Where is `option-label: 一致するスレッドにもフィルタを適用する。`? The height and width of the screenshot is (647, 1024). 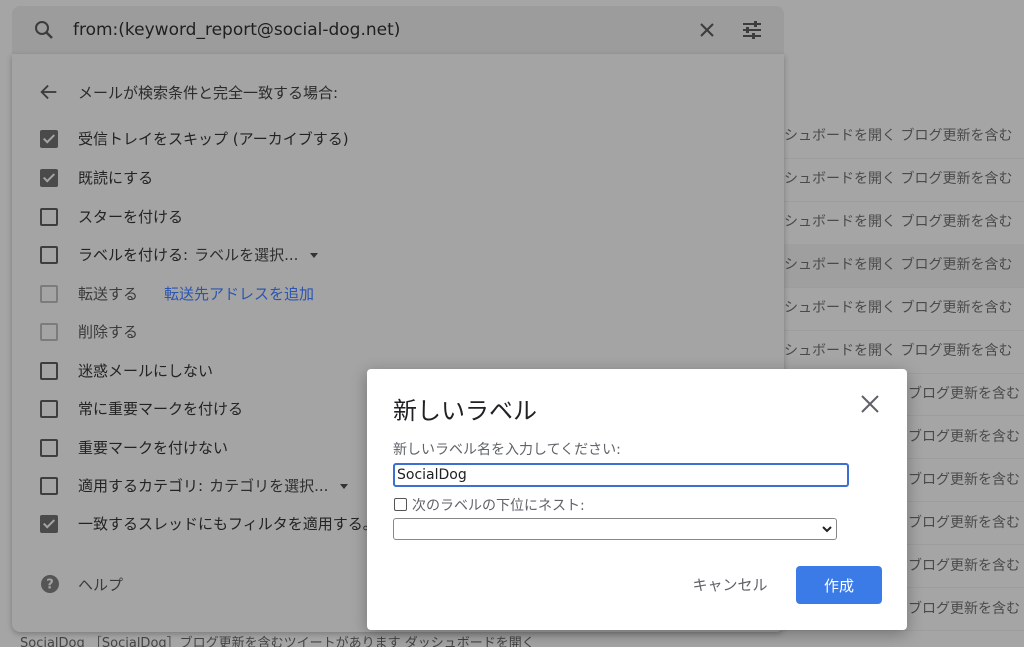
option-label: 一致するスレッドにもフィルタを適用する。 is located at coordinates (228, 524).